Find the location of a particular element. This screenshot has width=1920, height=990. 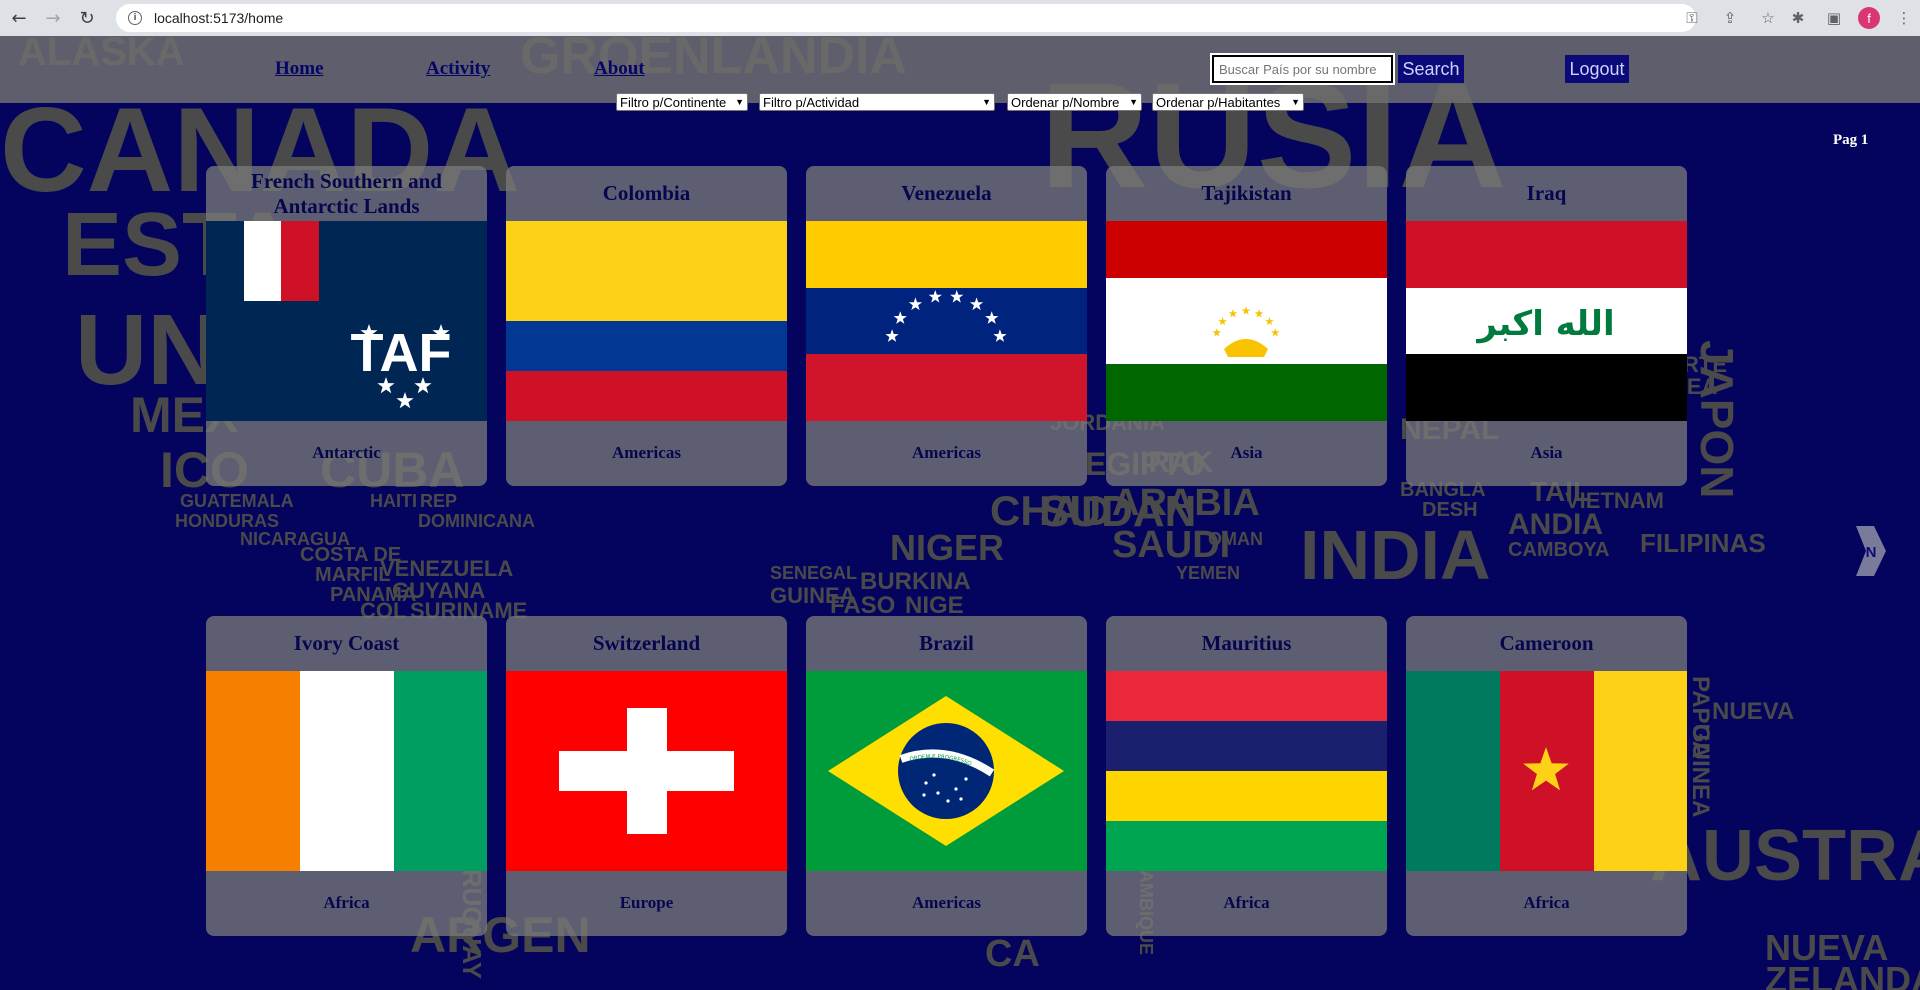

nav-home-link: Home is located at coordinates (299, 69).